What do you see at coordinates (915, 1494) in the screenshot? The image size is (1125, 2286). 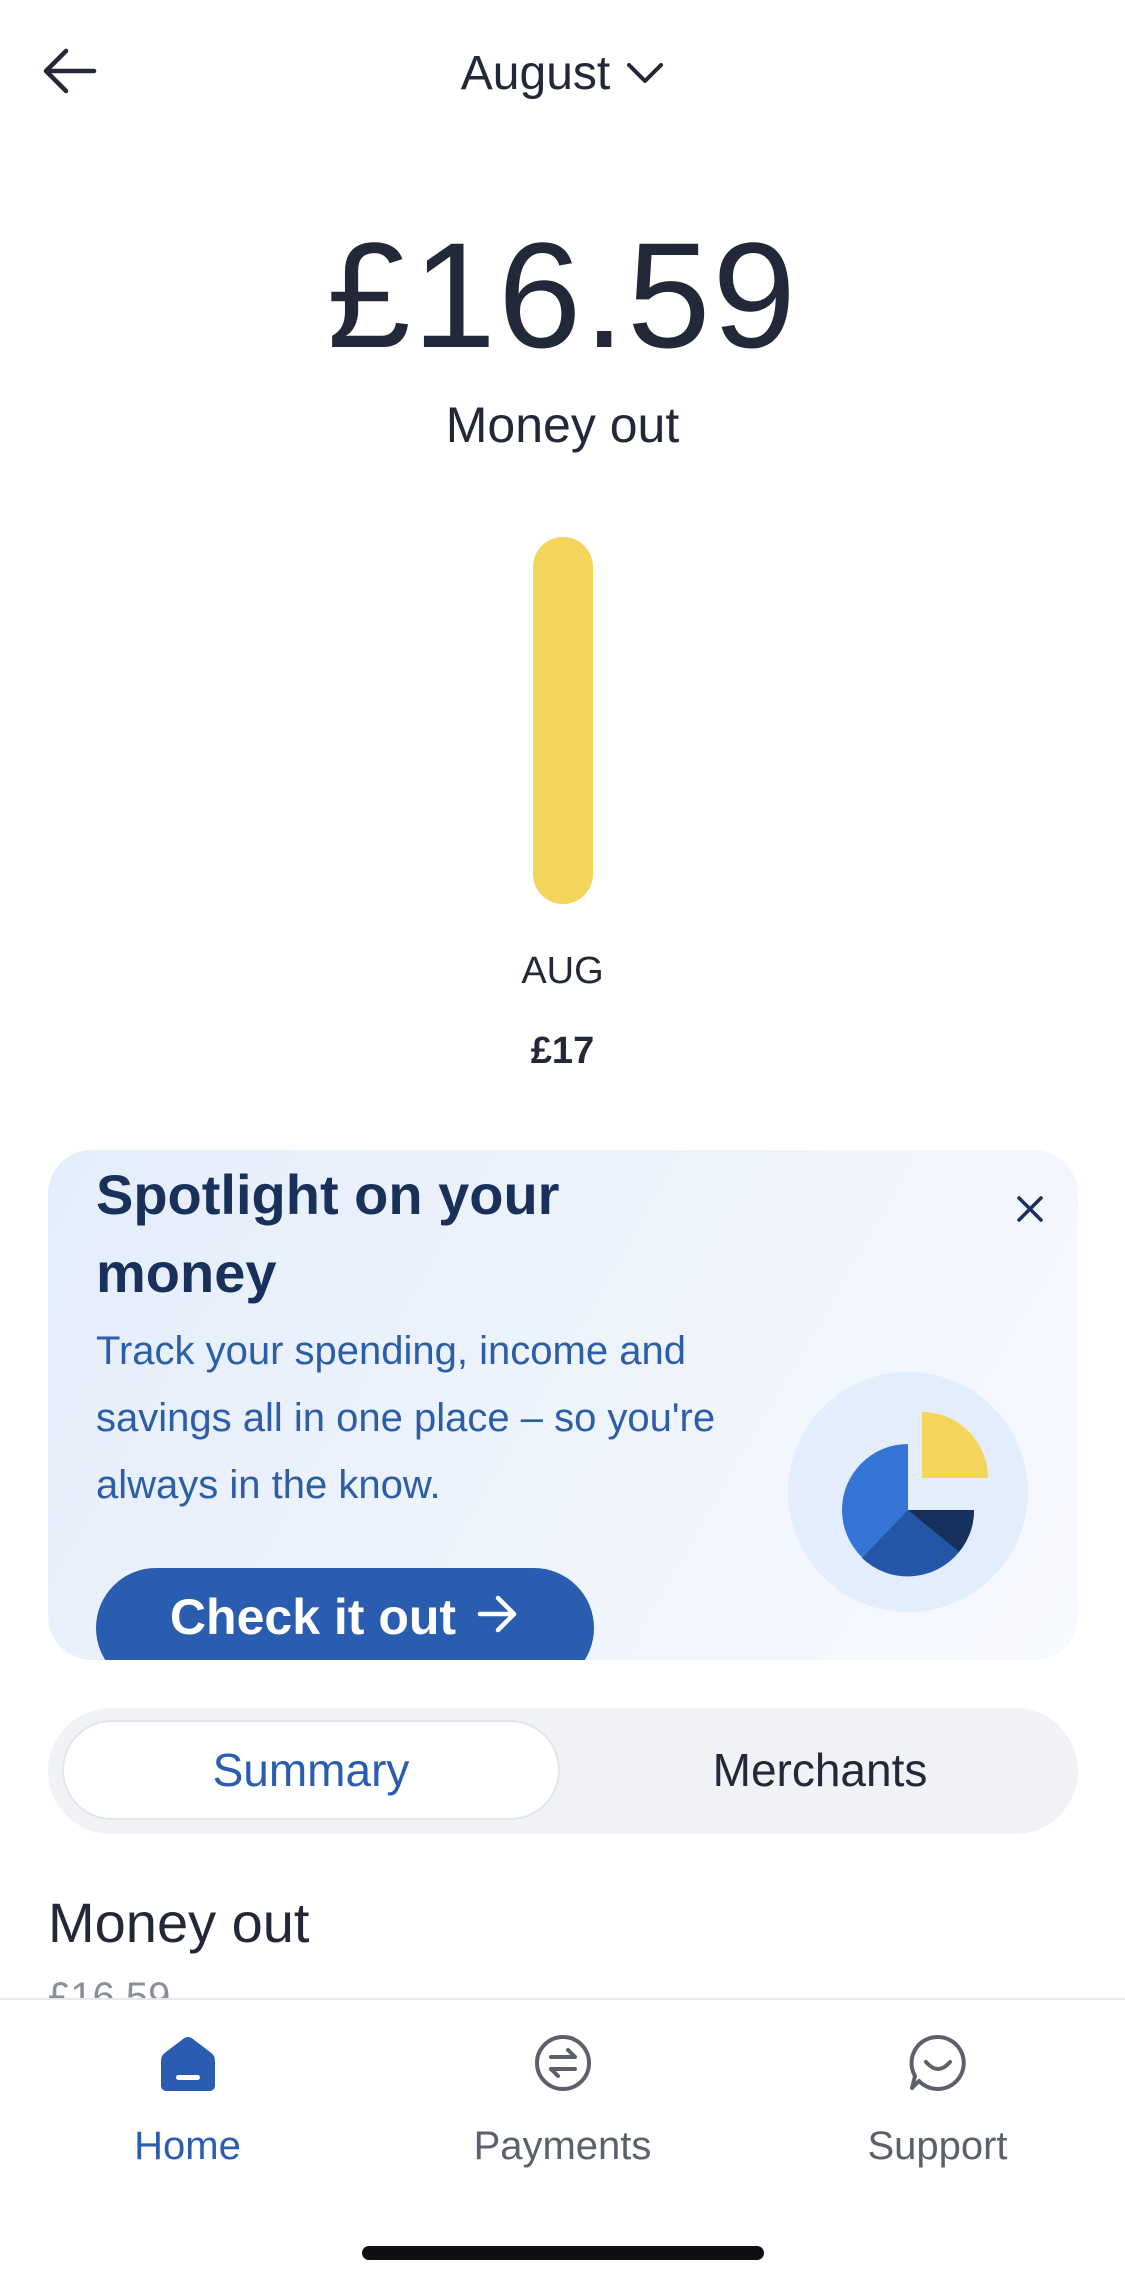 I see `pie-chart-icon` at bounding box center [915, 1494].